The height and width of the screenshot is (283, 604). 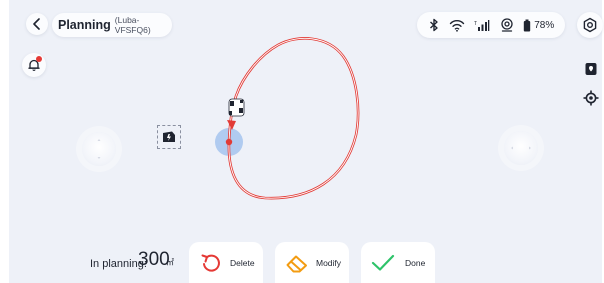 What do you see at coordinates (544, 25) in the screenshot?
I see `battery-percent: 78%` at bounding box center [544, 25].